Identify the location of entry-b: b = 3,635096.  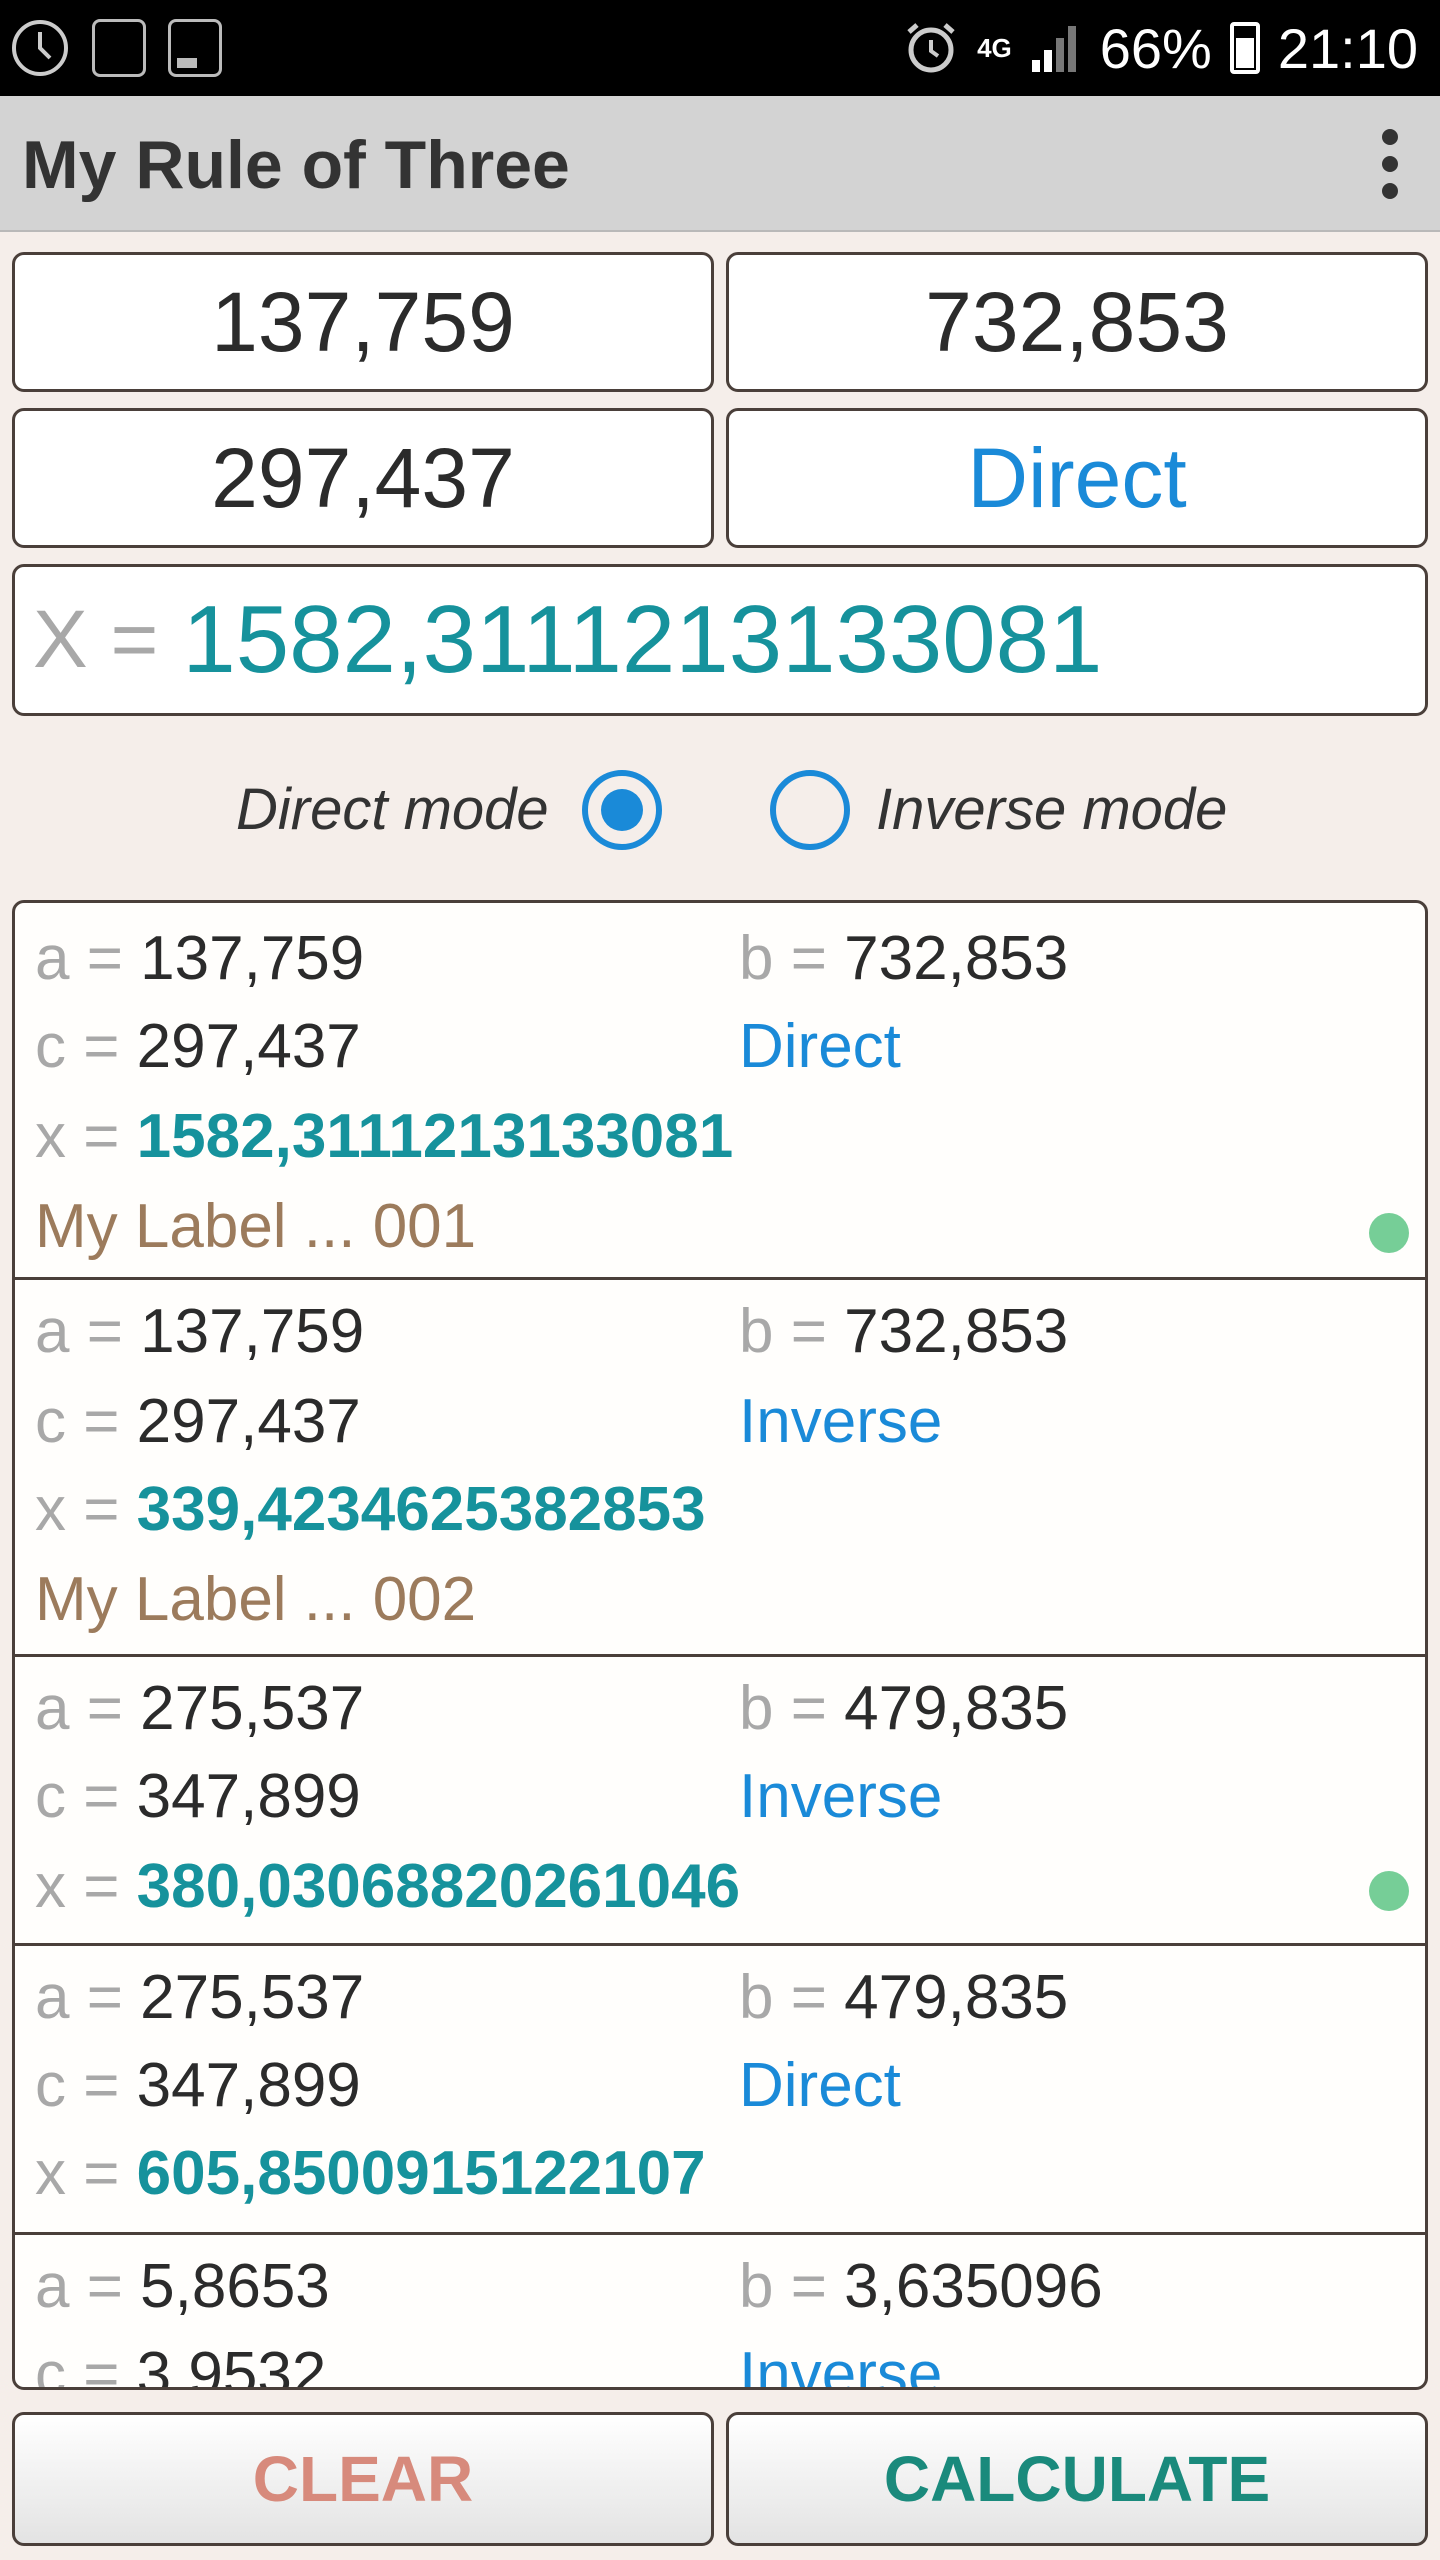
(921, 2286).